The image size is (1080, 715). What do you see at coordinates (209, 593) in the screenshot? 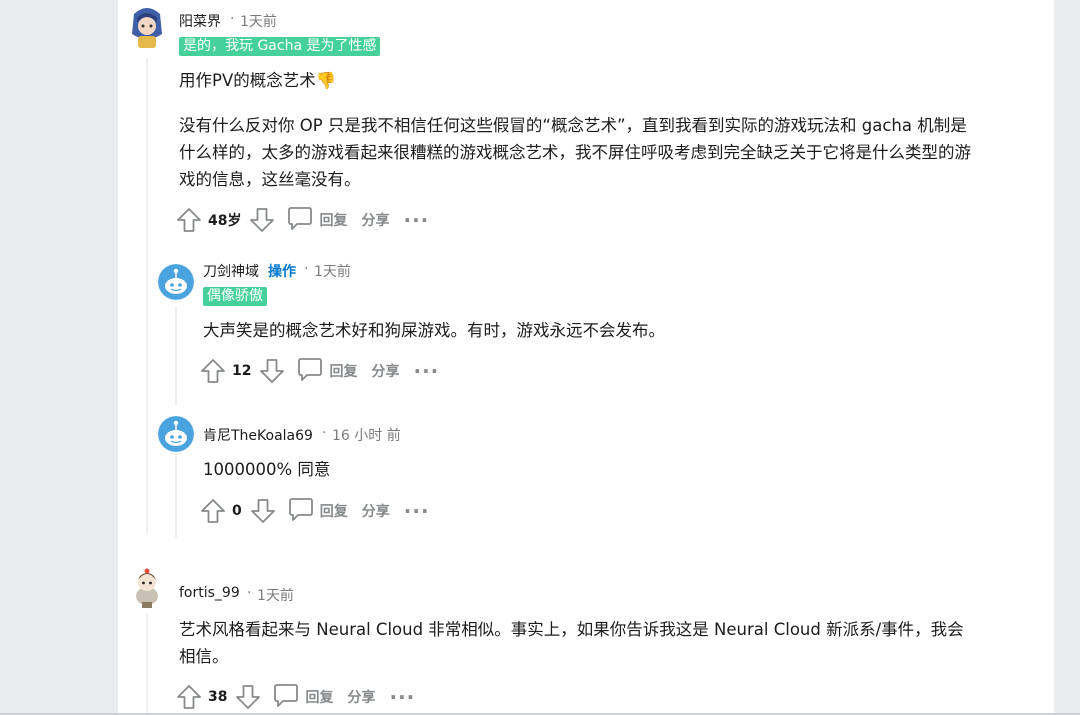
I see `comment-author: fortis_99` at bounding box center [209, 593].